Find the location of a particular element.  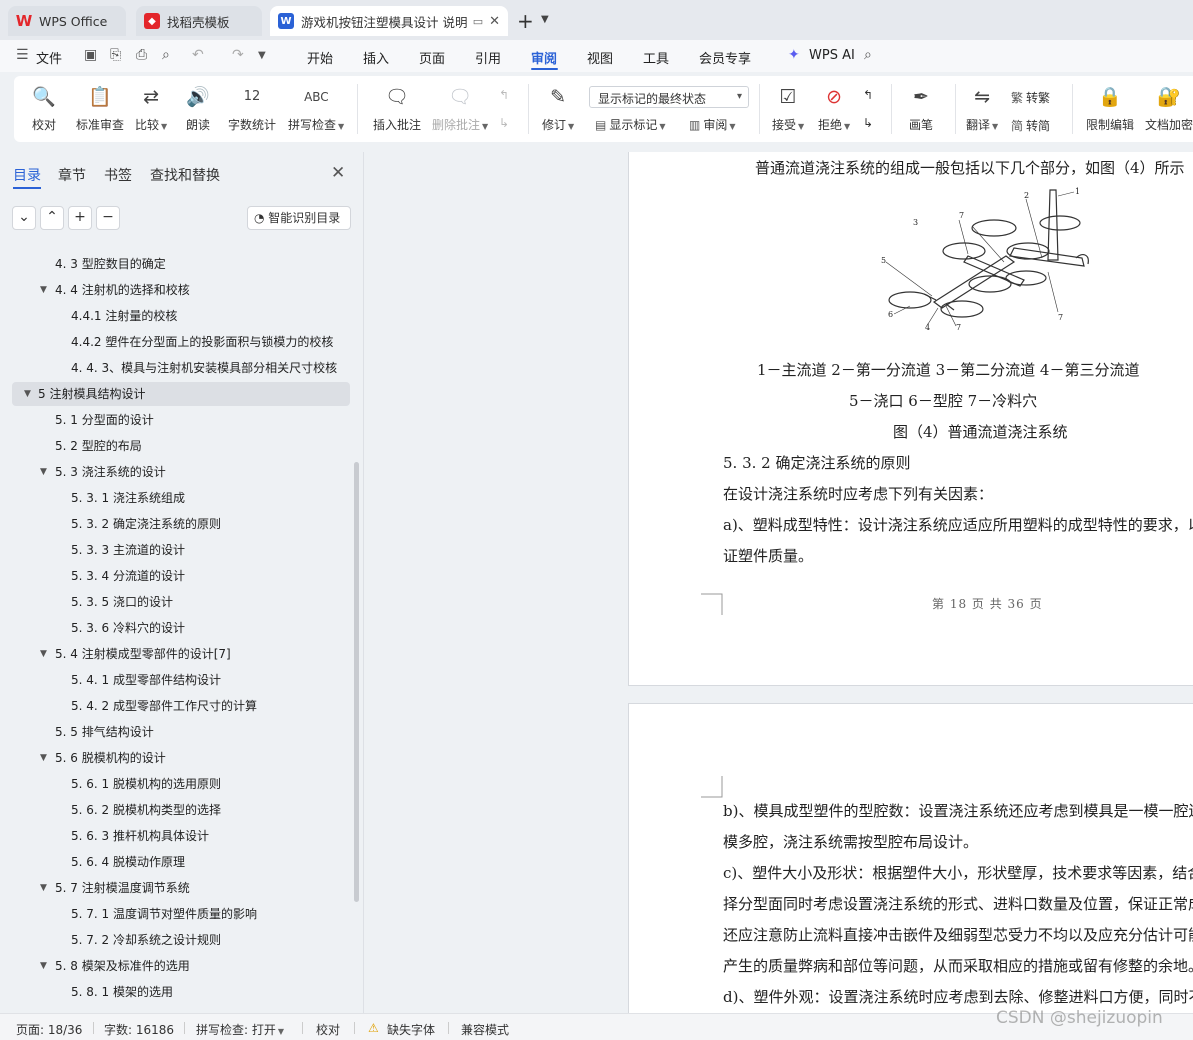

toc-item: ▼ 5 注射模具结构设计 is located at coordinates (181, 394).